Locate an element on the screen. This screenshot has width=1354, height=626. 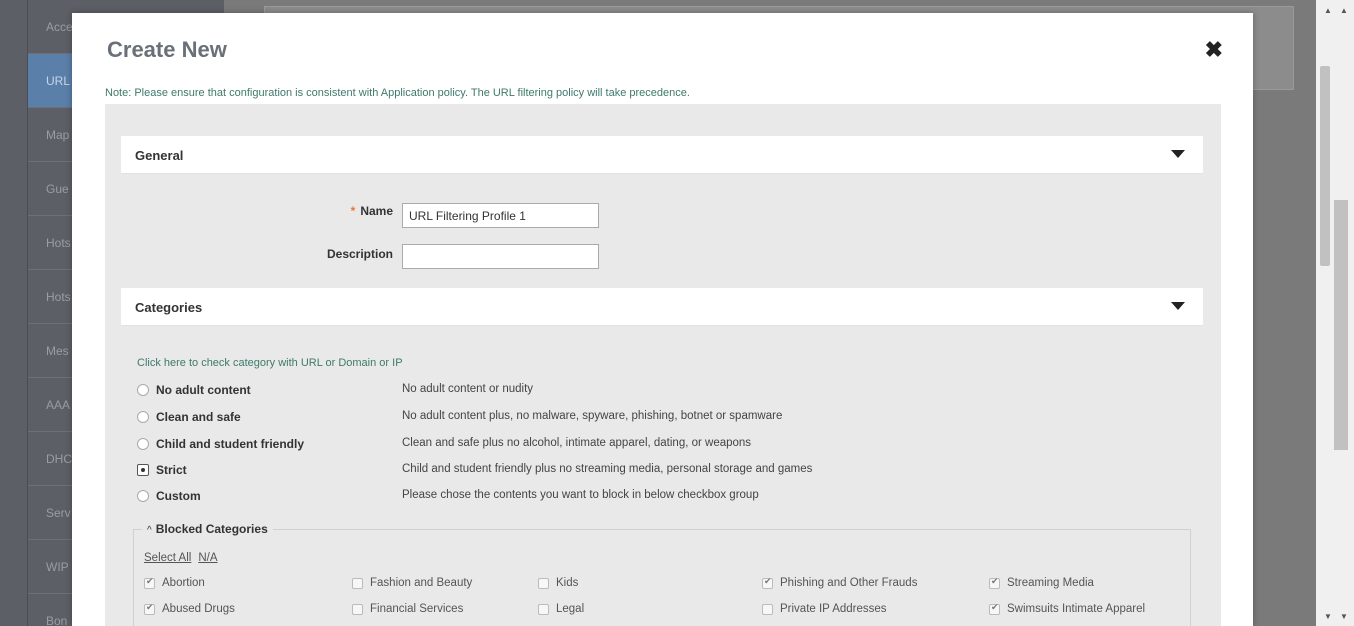
category-name: No adult content is located at coordinates (203, 390).